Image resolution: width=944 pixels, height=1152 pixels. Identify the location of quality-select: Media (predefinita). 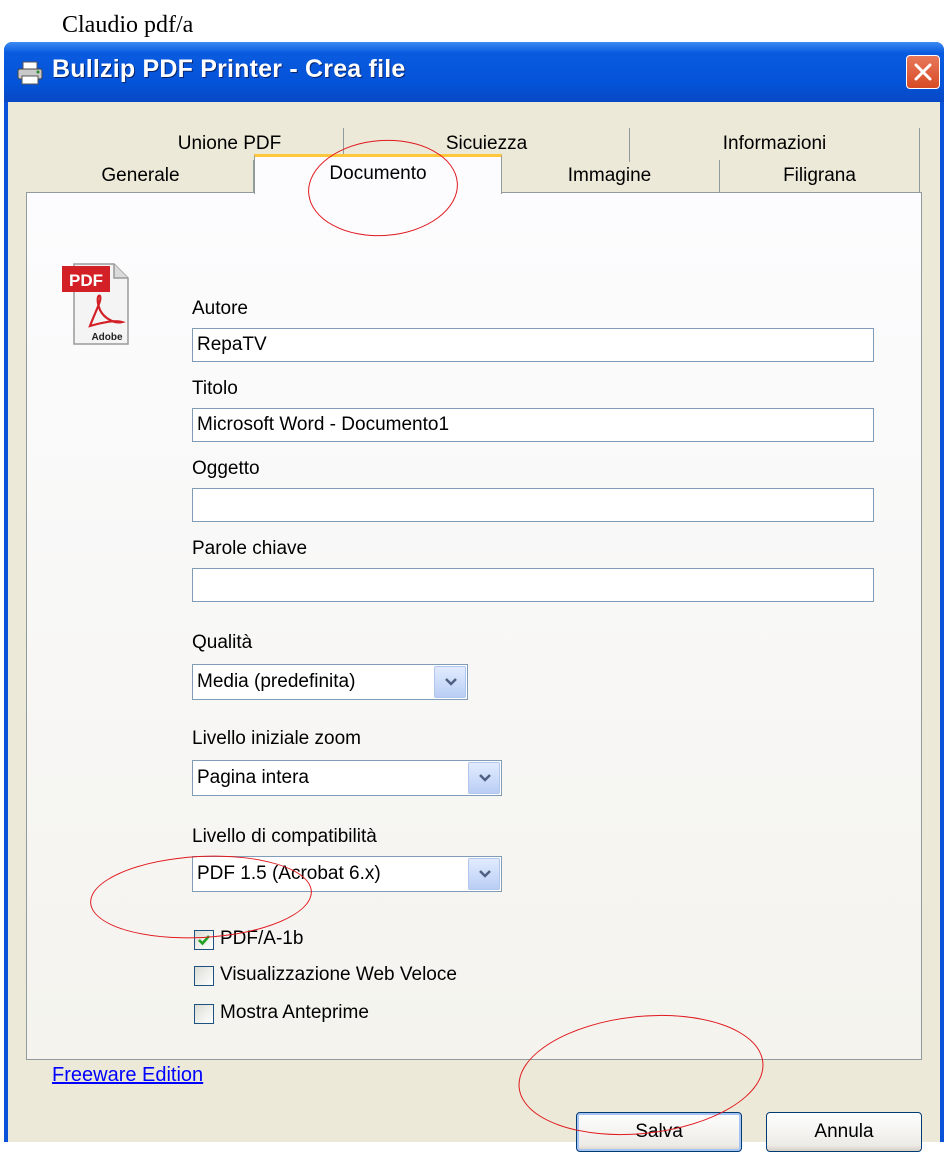
(330, 682).